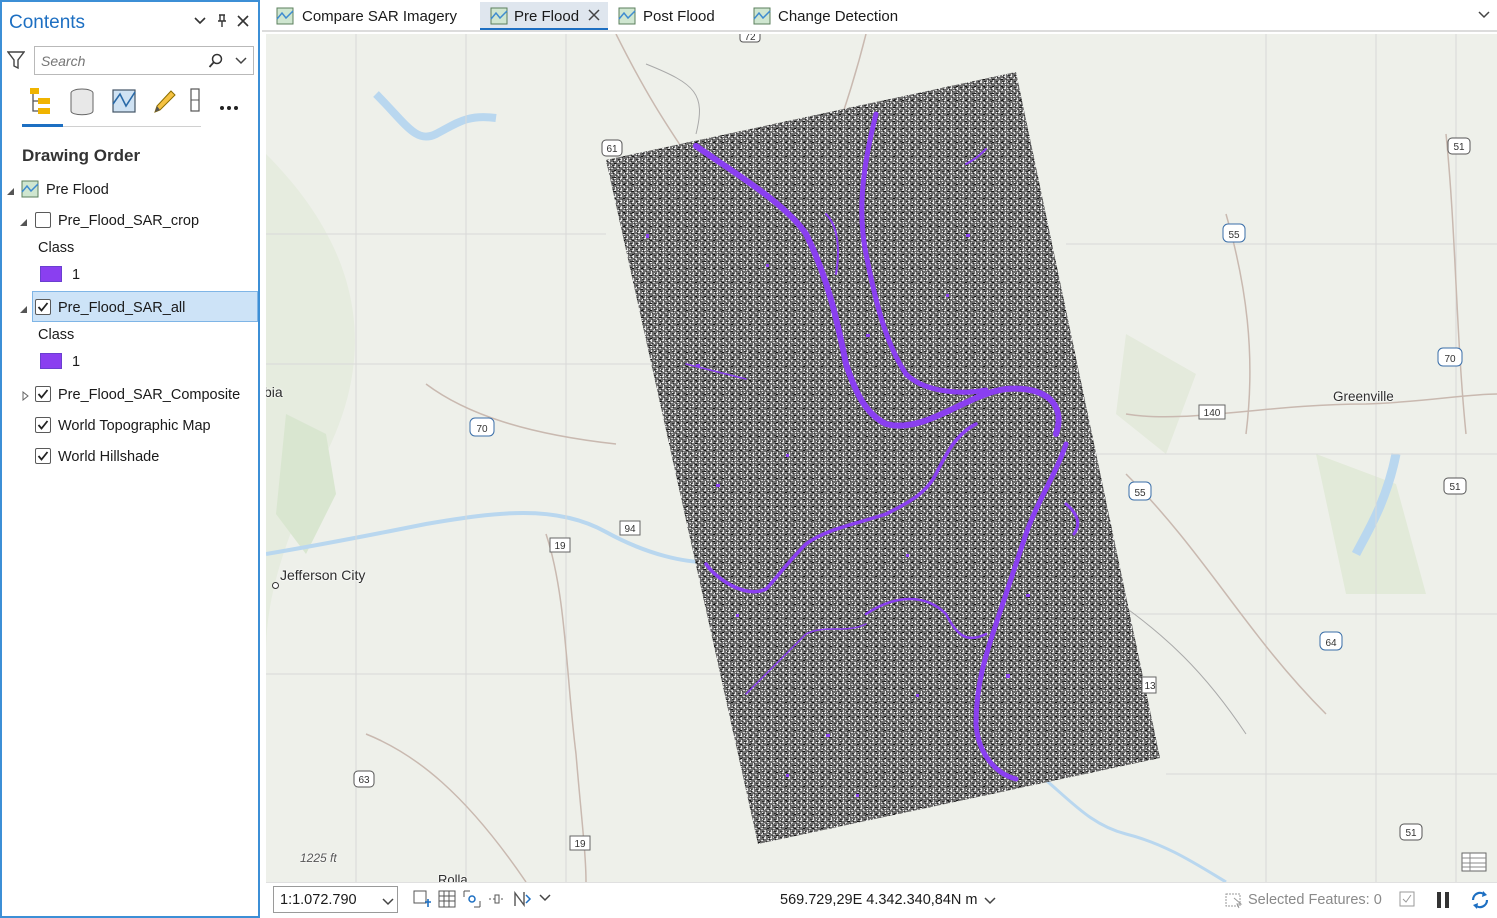  What do you see at coordinates (1443, 900) in the screenshot?
I see `pause-drawing-button` at bounding box center [1443, 900].